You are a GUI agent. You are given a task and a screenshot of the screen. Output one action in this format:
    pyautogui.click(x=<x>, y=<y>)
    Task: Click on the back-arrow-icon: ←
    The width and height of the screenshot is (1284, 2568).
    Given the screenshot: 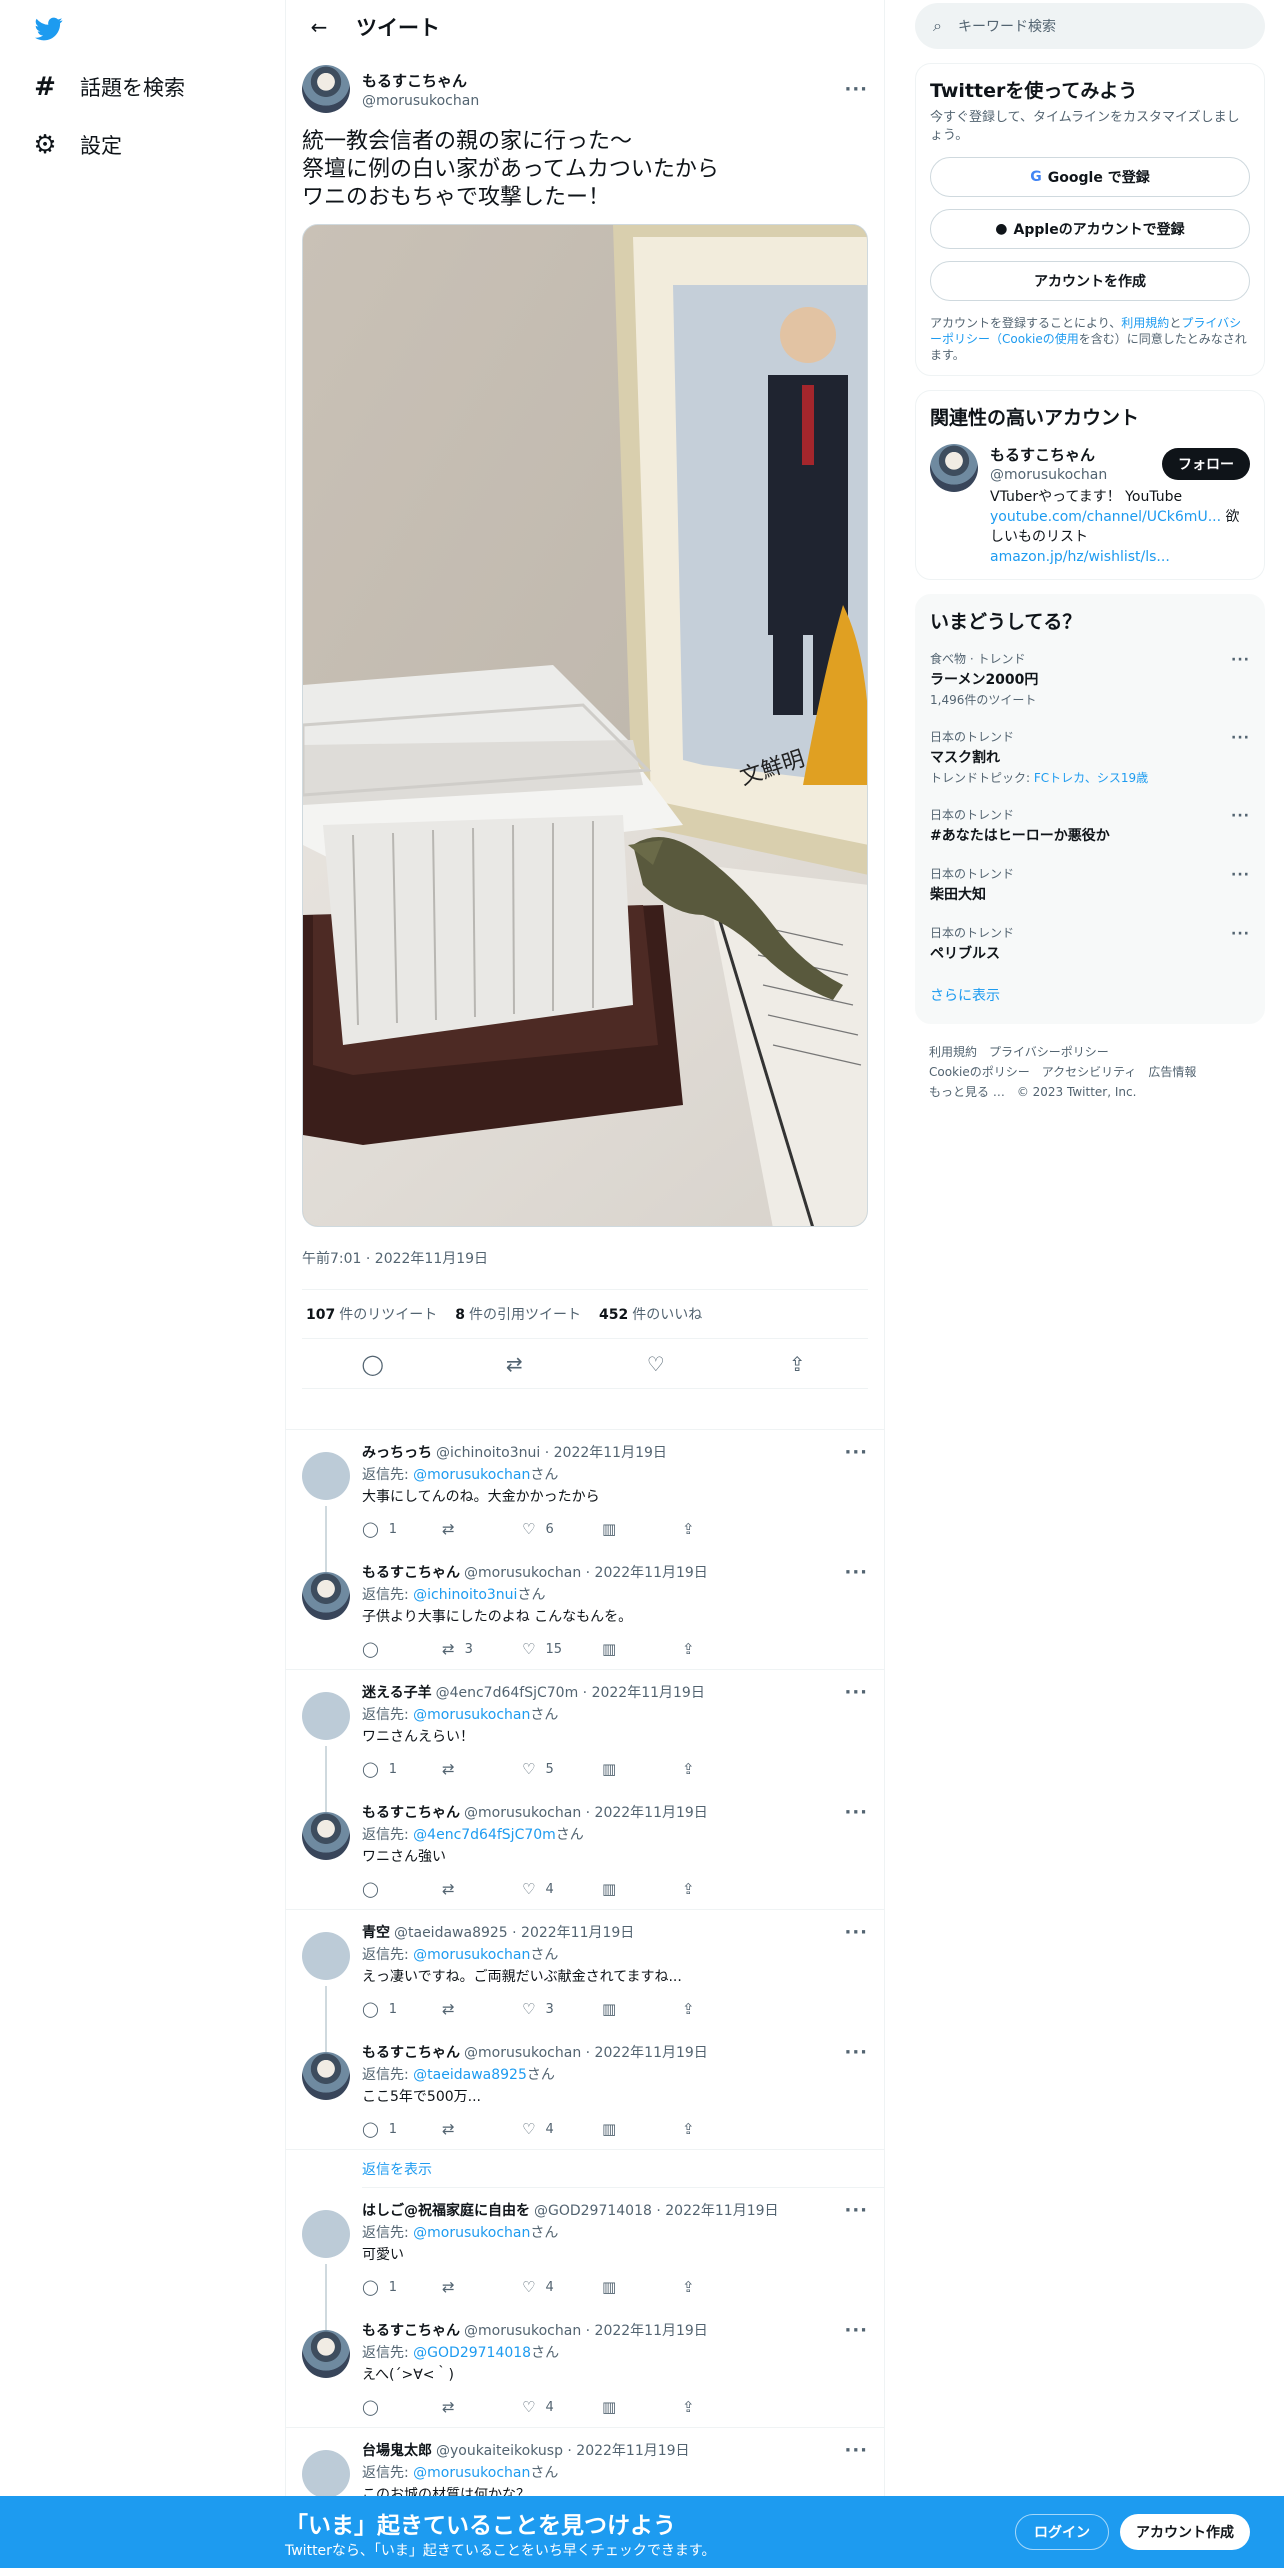 What is the action you would take?
    pyautogui.click(x=319, y=27)
    